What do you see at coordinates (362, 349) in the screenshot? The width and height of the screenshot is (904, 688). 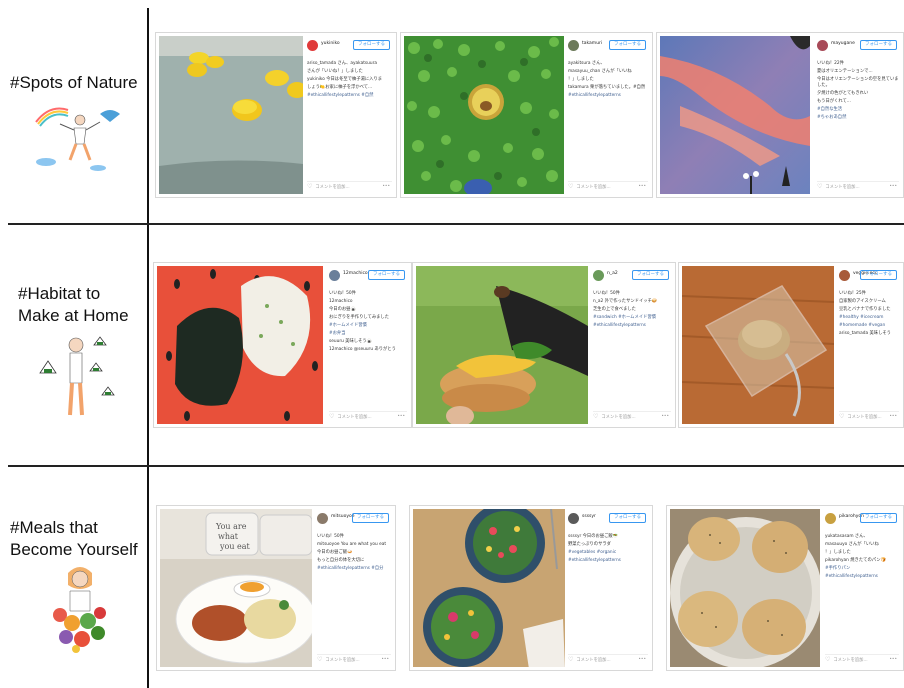 I see `caption-line: 12machico @seuuru ありがとう` at bounding box center [362, 349].